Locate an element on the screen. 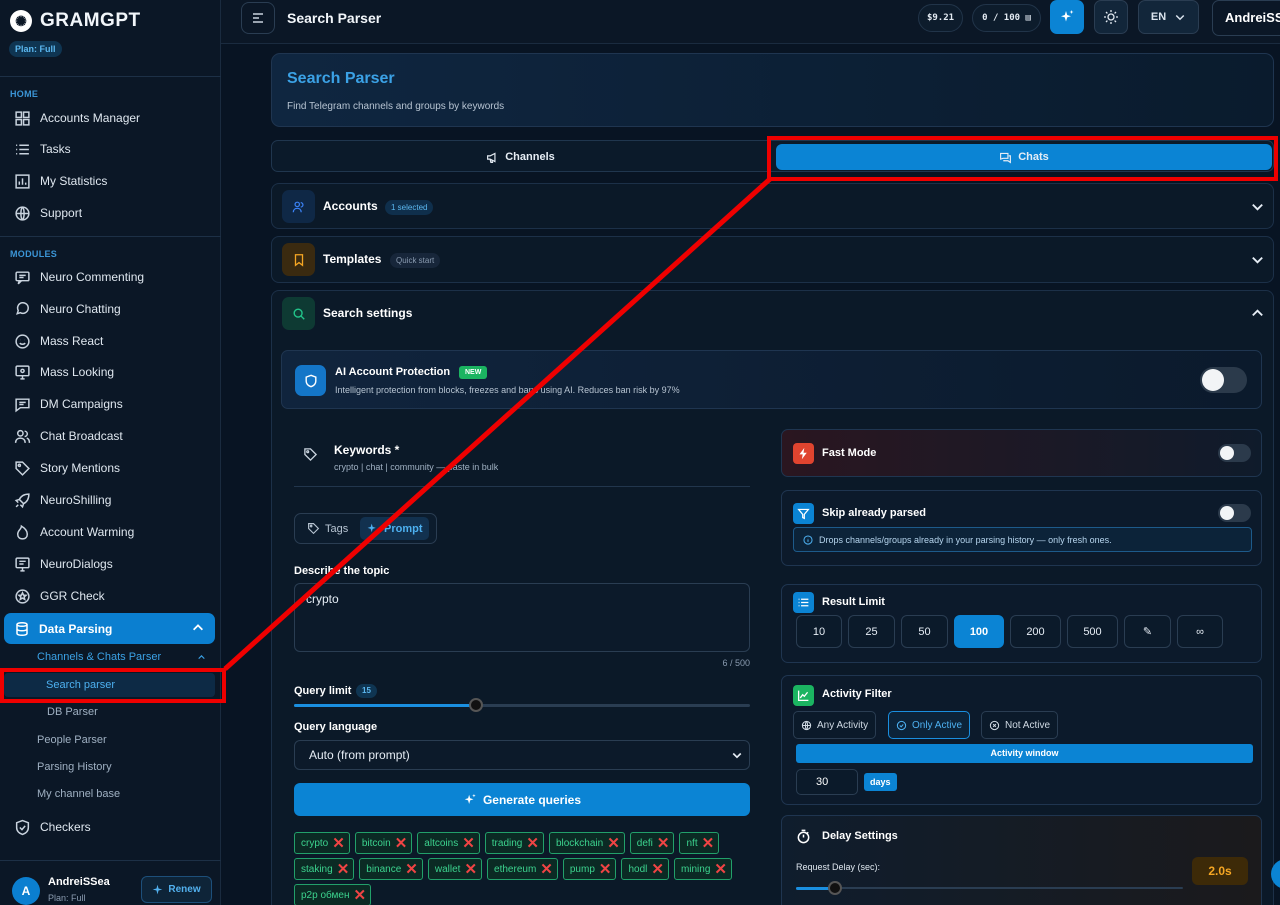  sidebar-item-neuro-chatting: Neuro Chatting is located at coordinates (67, 309).